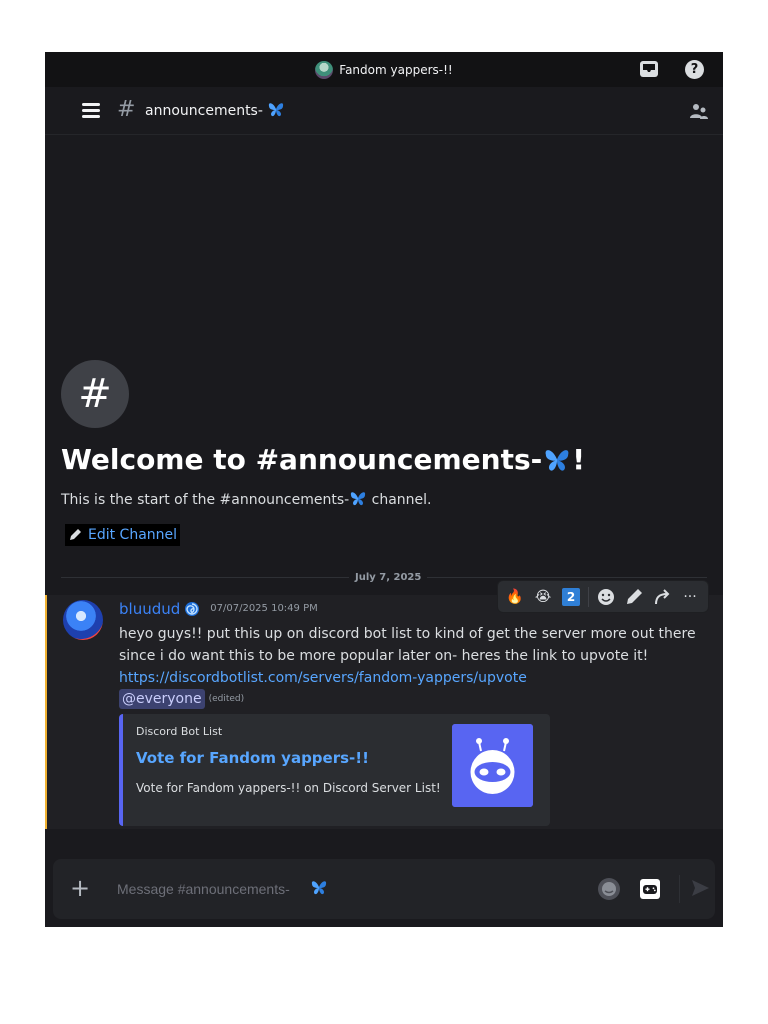 The image size is (768, 1024). Describe the element at coordinates (126, 109) in the screenshot. I see `channel-hash-icon: #` at that location.